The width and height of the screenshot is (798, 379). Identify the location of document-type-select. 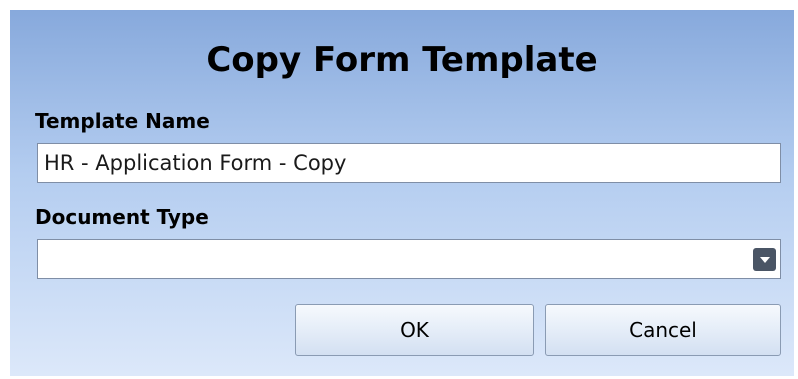
(409, 259).